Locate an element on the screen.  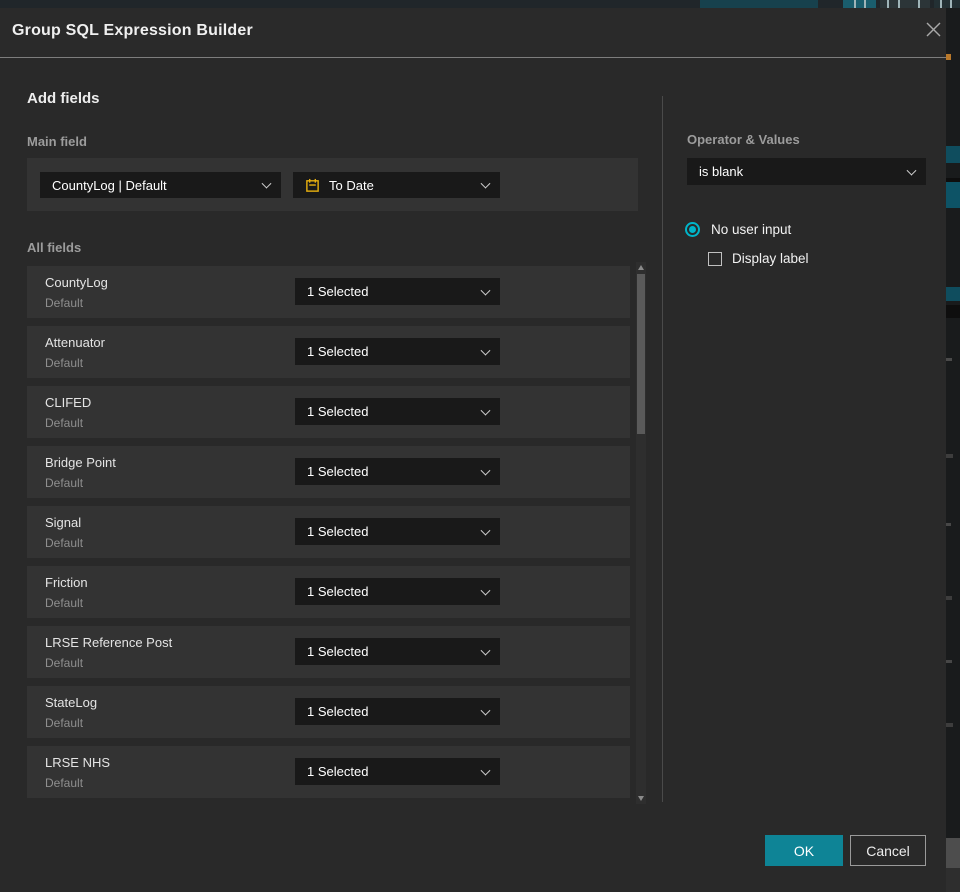
field-row: CountyLog Default 1 Selected is located at coordinates (328, 292).